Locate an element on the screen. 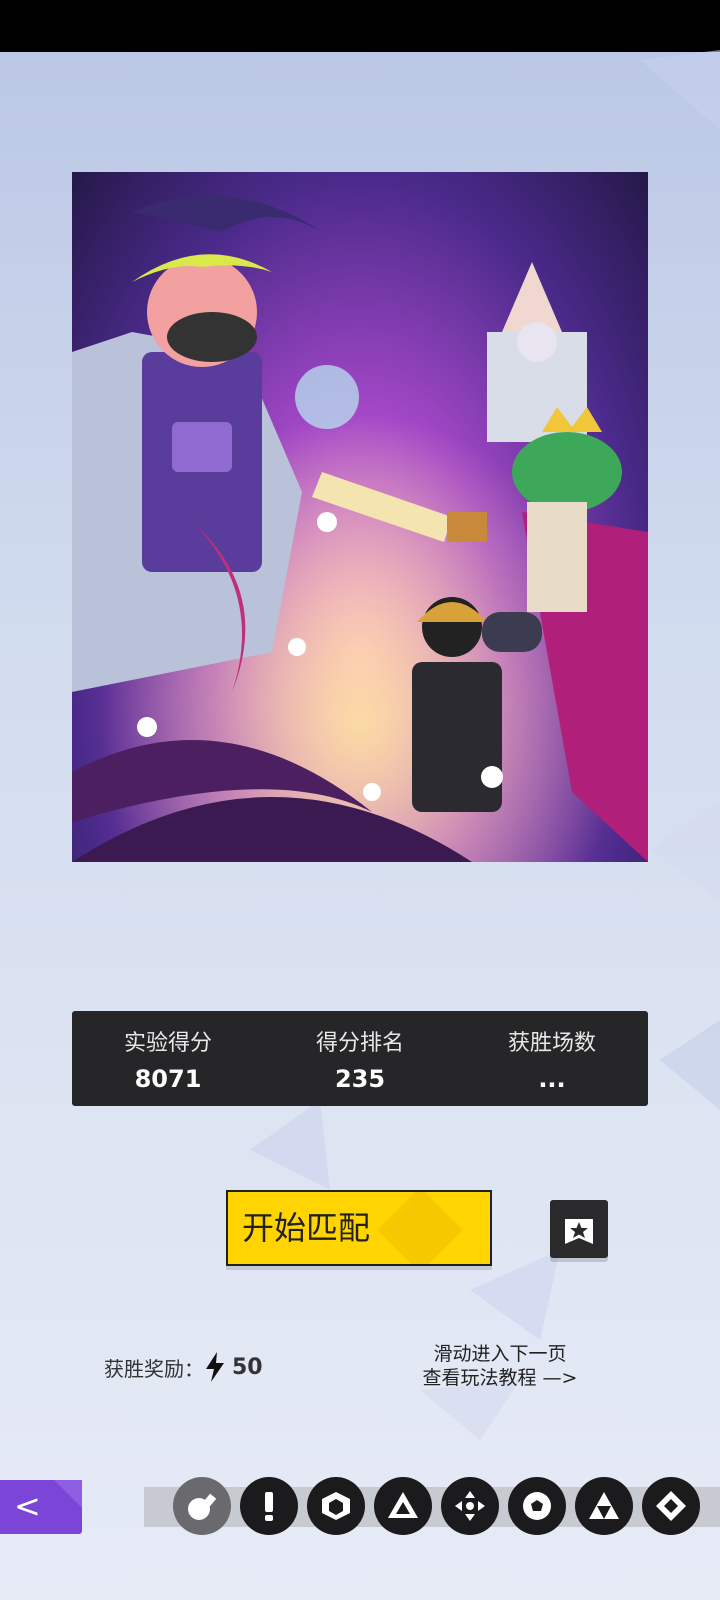 This screenshot has height=1600, width=720. lightning-icon is located at coordinates (215, 1367).